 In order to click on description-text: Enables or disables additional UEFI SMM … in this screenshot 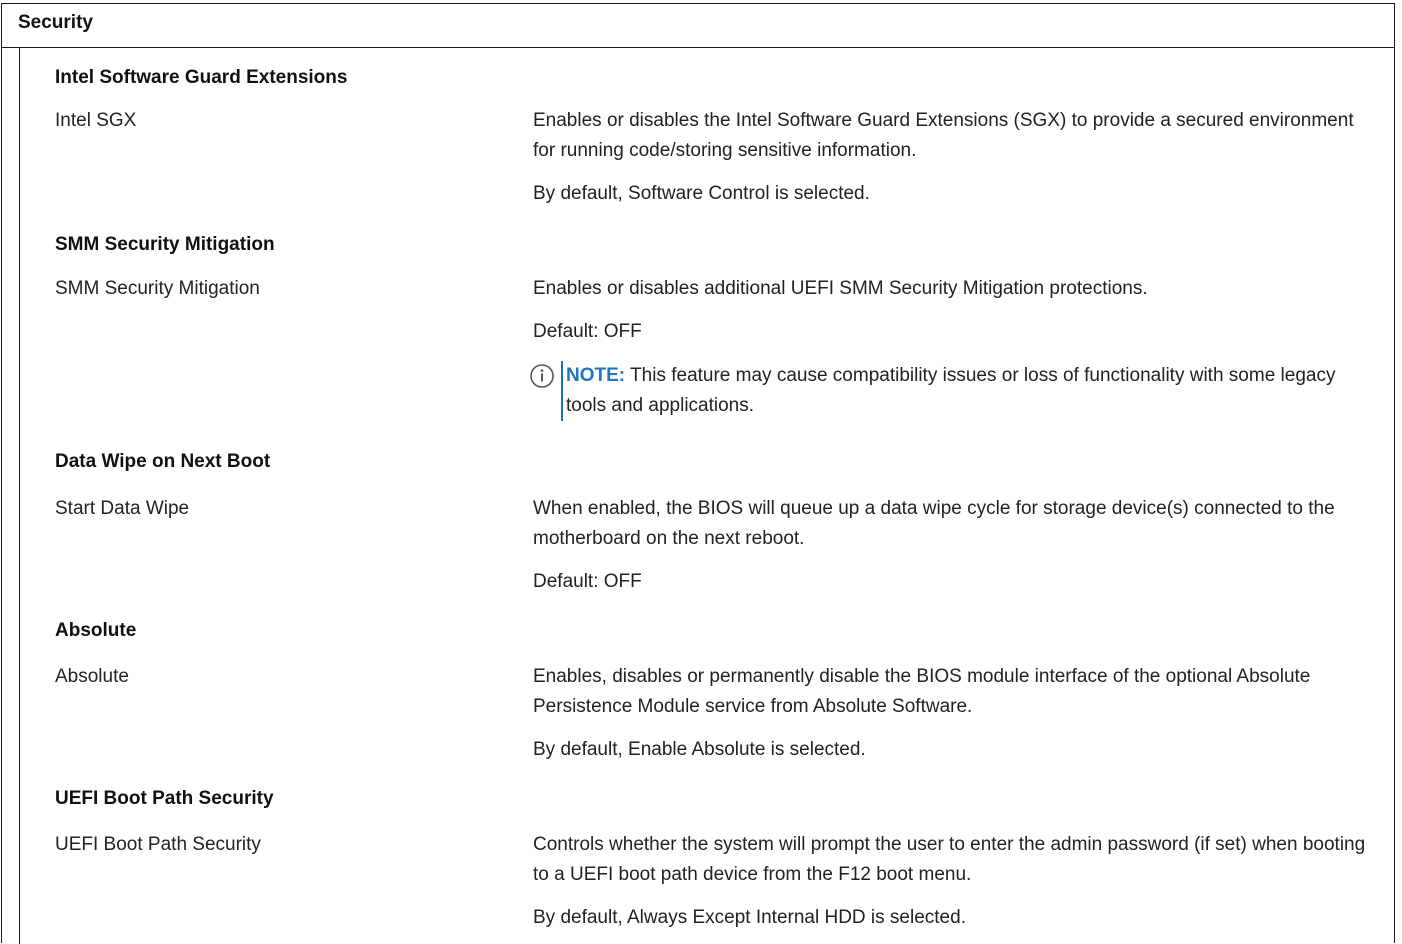, I will do `click(840, 288)`.